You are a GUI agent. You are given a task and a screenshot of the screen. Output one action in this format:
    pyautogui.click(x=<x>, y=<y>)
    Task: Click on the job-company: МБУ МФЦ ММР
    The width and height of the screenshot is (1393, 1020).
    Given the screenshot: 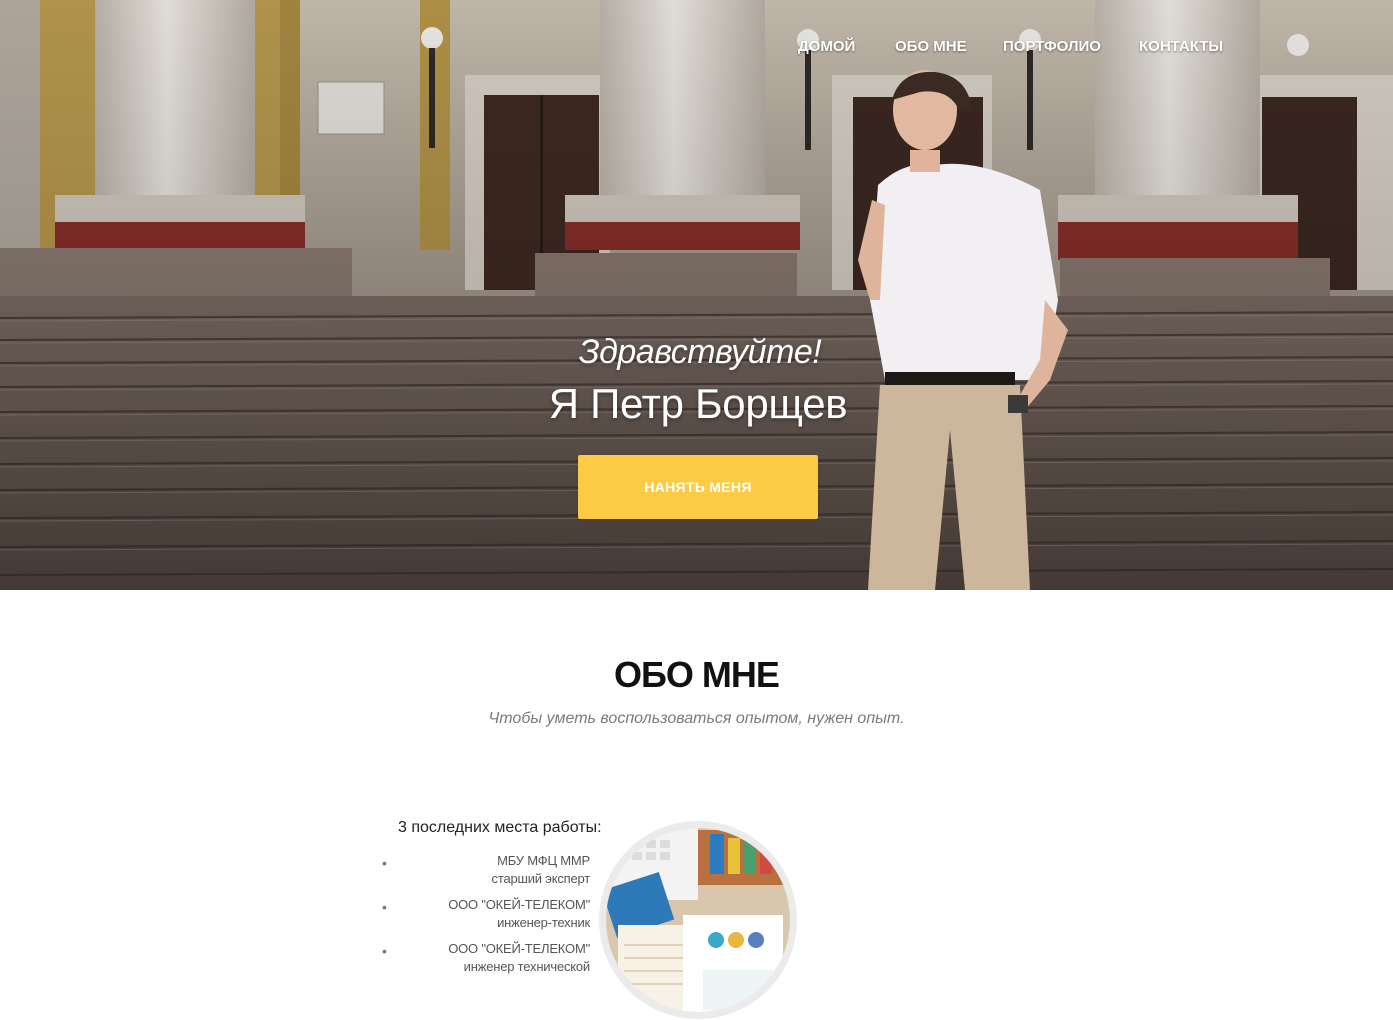 What is the action you would take?
    pyautogui.click(x=543, y=860)
    